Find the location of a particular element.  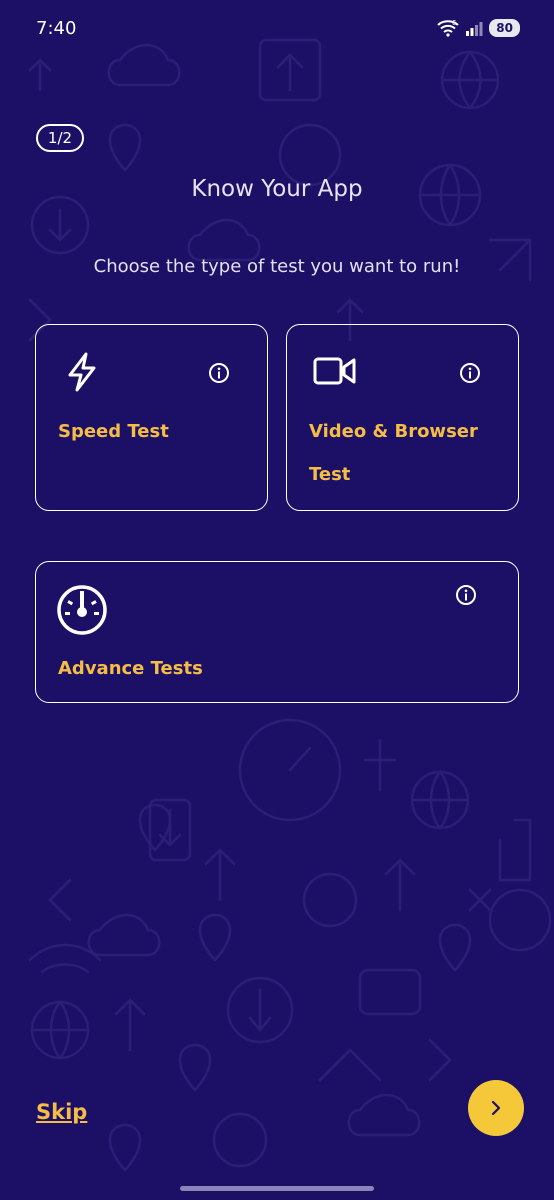

battery-indicator: 80 is located at coordinates (504, 28).